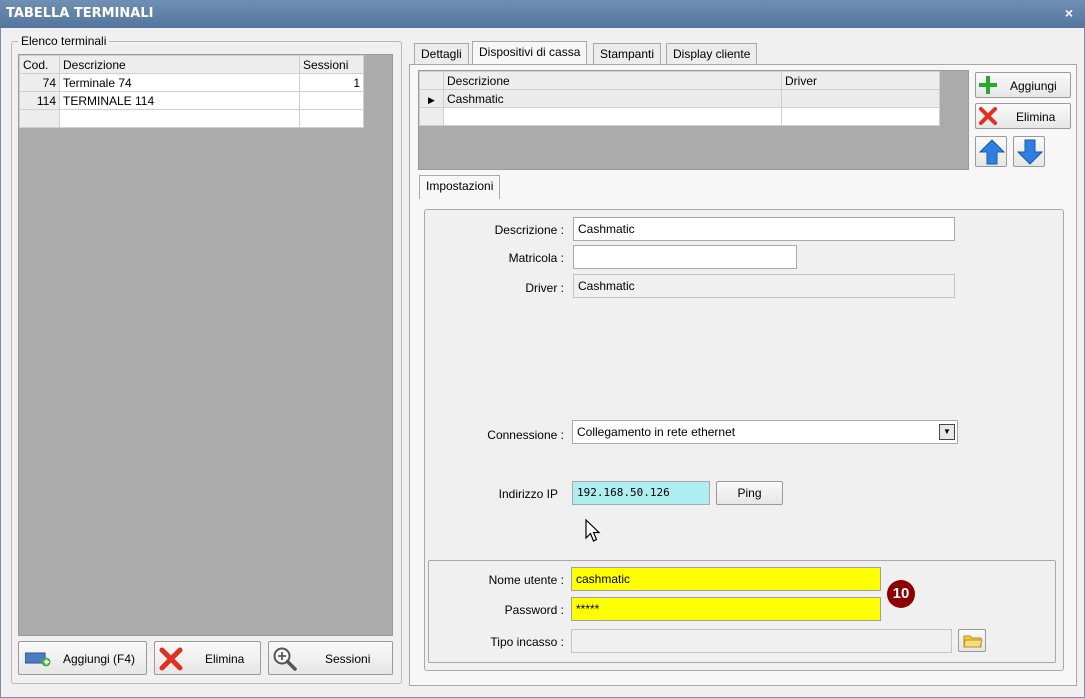 Image resolution: width=1085 pixels, height=698 pixels. What do you see at coordinates (527, 642) in the screenshot?
I see `tipo-incasso-label: Tipo incasso :` at bounding box center [527, 642].